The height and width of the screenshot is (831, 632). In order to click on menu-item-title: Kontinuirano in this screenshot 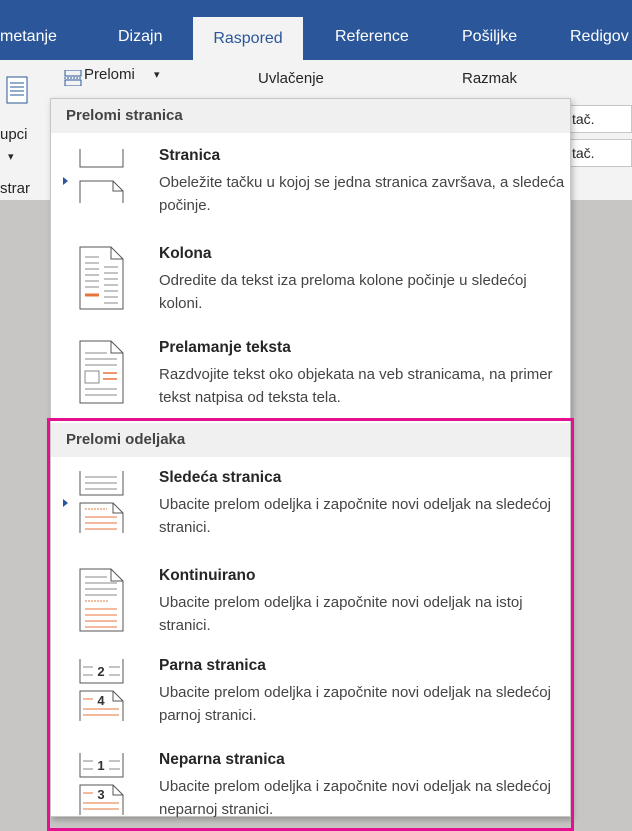, I will do `click(207, 575)`.